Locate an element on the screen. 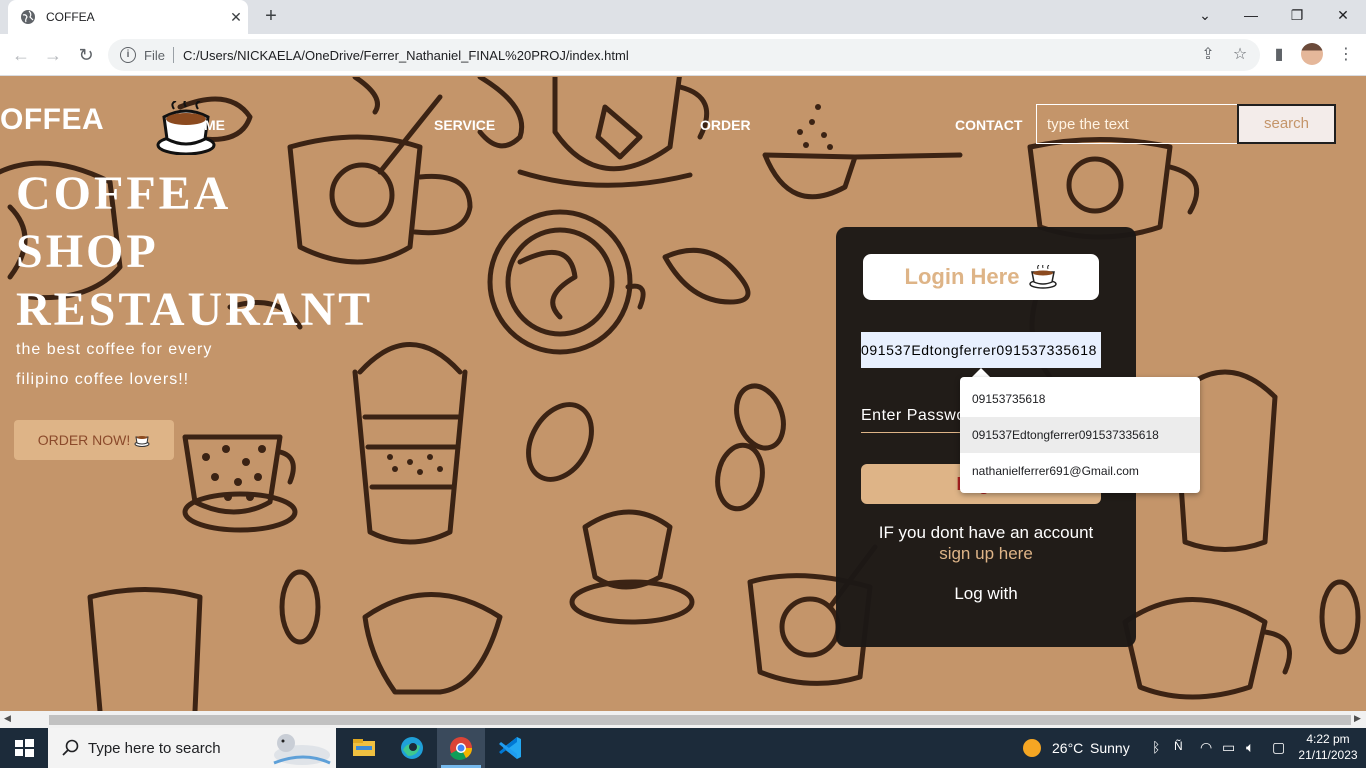  autofill-option: 09153735618 is located at coordinates (1080, 399).